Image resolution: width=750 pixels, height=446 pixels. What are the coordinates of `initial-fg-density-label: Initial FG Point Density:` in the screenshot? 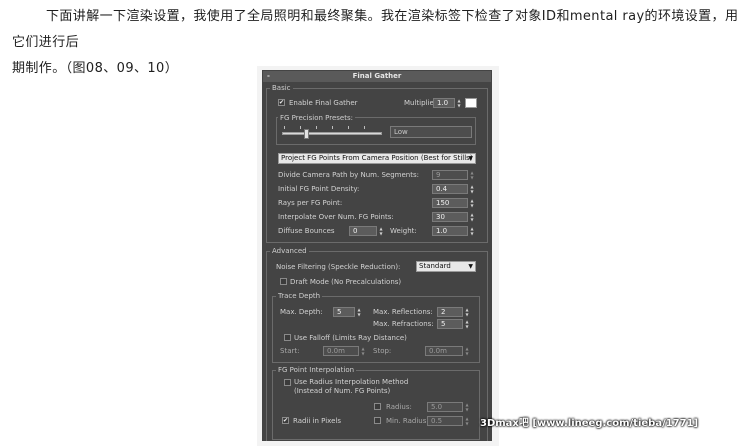 It's located at (319, 189).